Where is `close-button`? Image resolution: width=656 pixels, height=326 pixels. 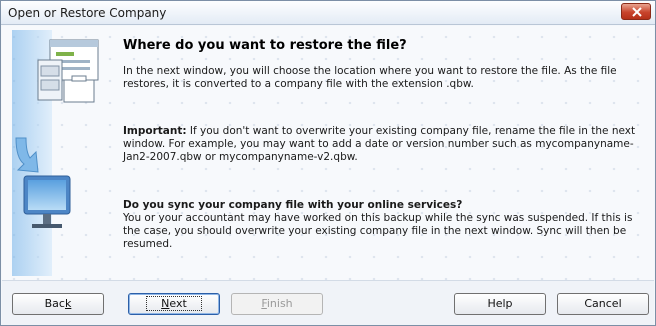 close-button is located at coordinates (636, 11).